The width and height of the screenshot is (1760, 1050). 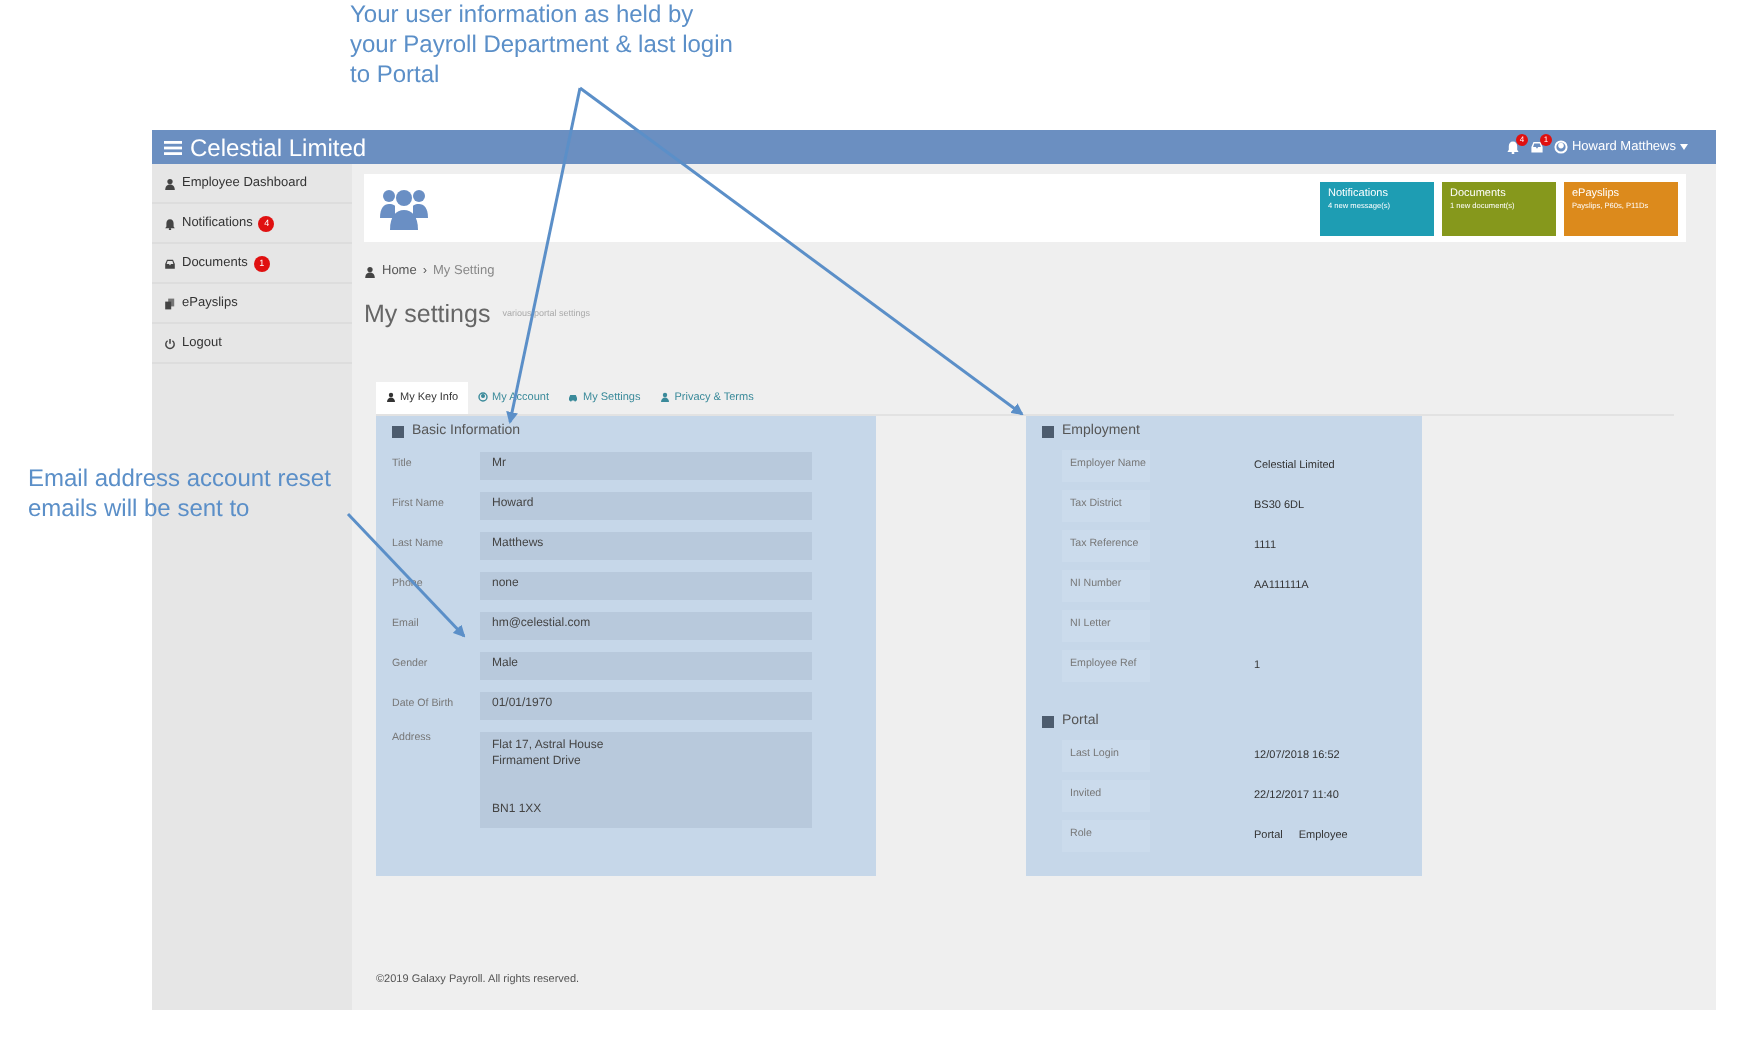 What do you see at coordinates (404, 208) in the screenshot?
I see `users-icon` at bounding box center [404, 208].